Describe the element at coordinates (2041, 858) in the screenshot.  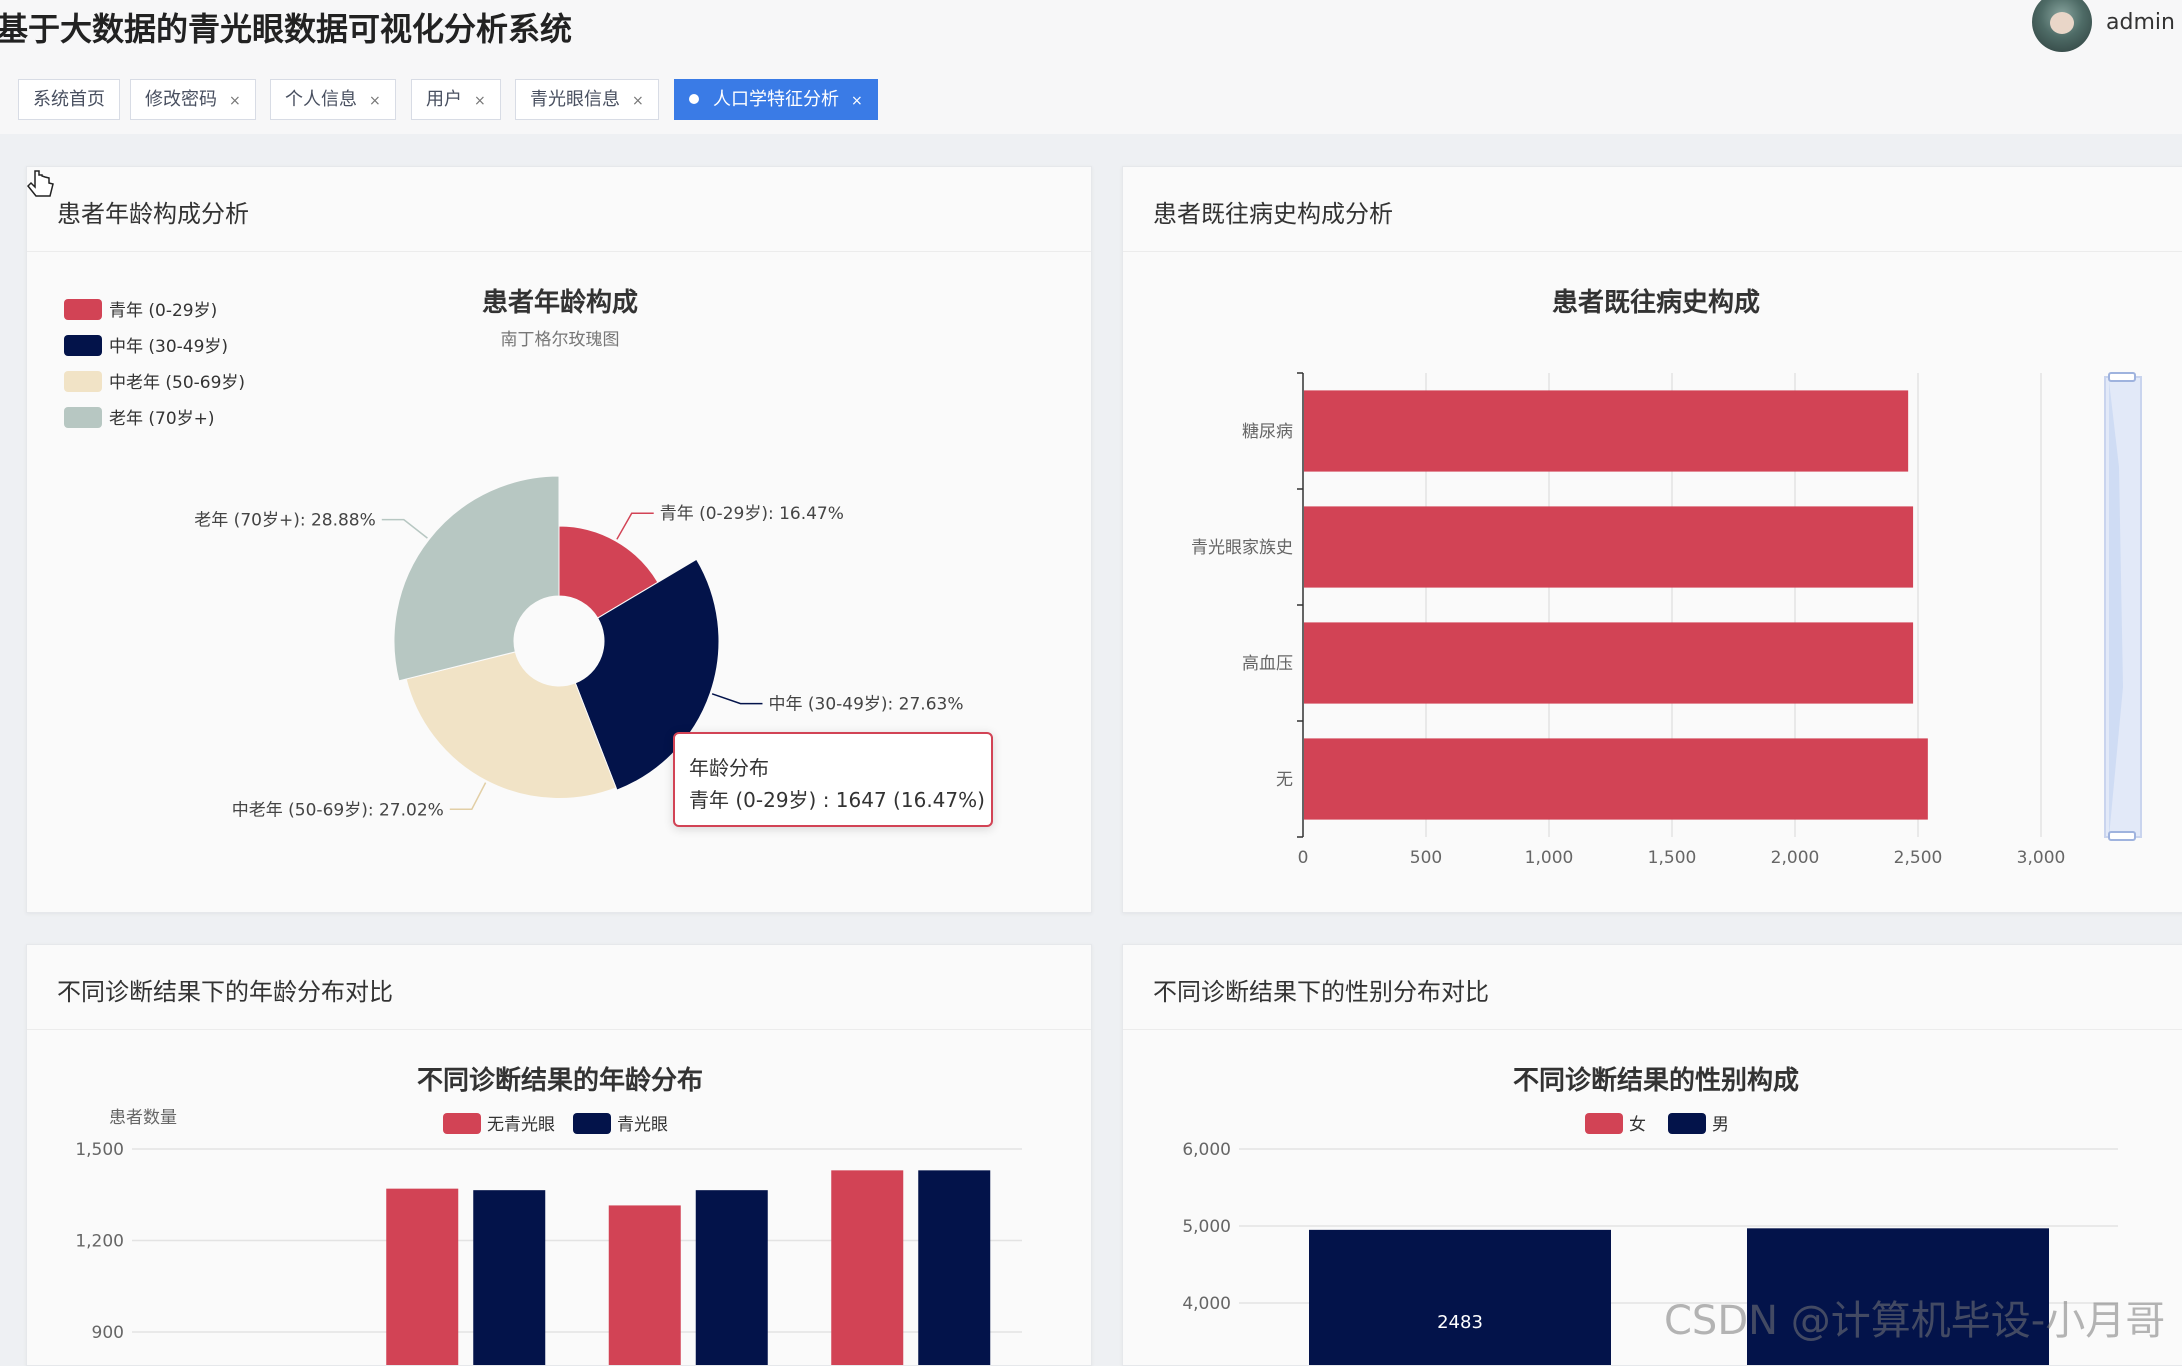
I see `x-tick-label: 3,000` at that location.